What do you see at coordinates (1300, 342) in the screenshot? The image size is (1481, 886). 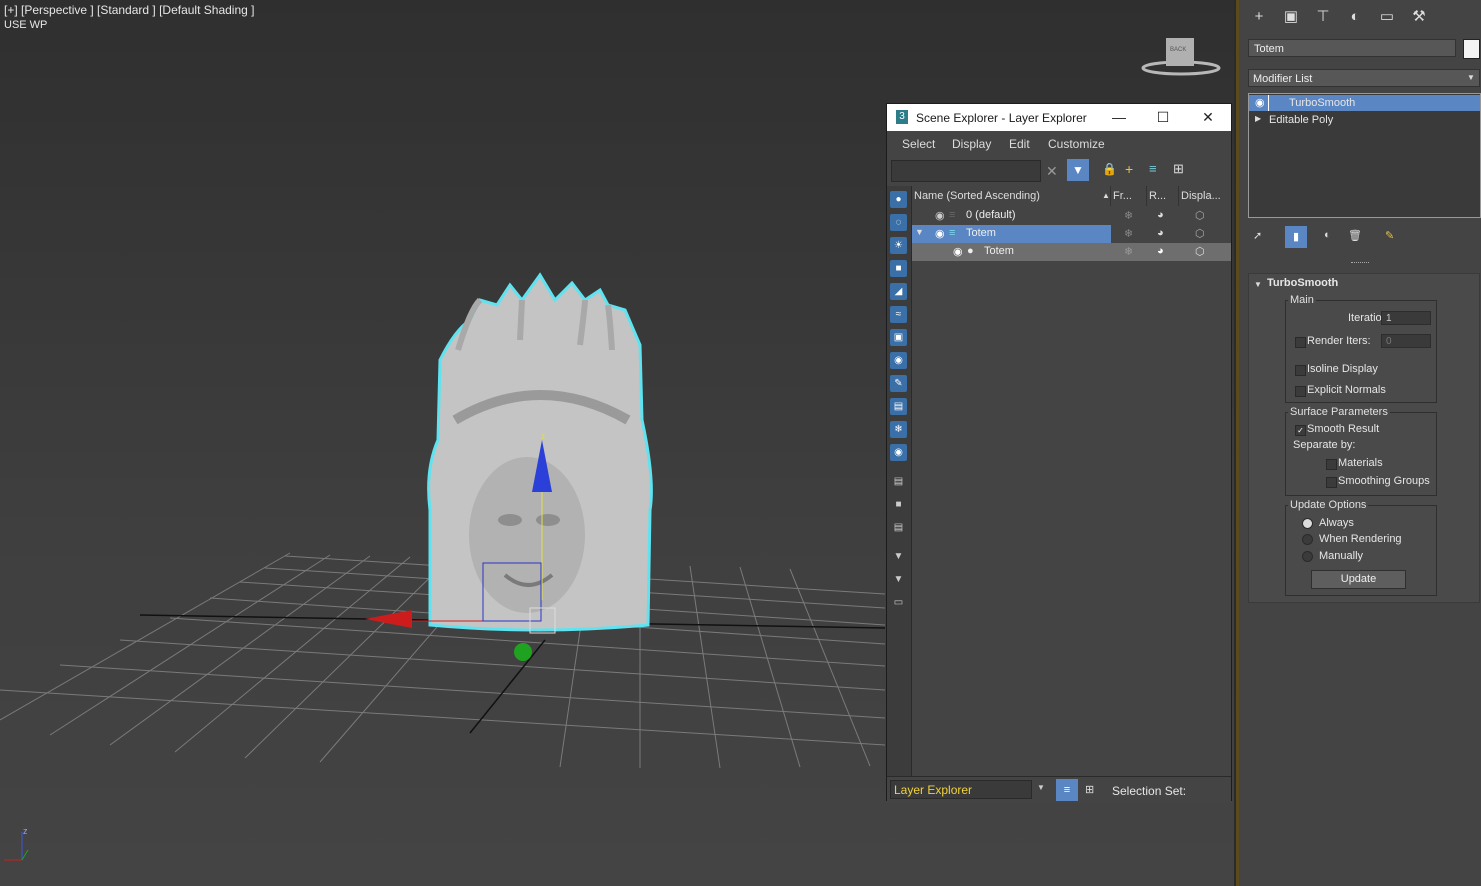 I see `render-iters-checkbox` at bounding box center [1300, 342].